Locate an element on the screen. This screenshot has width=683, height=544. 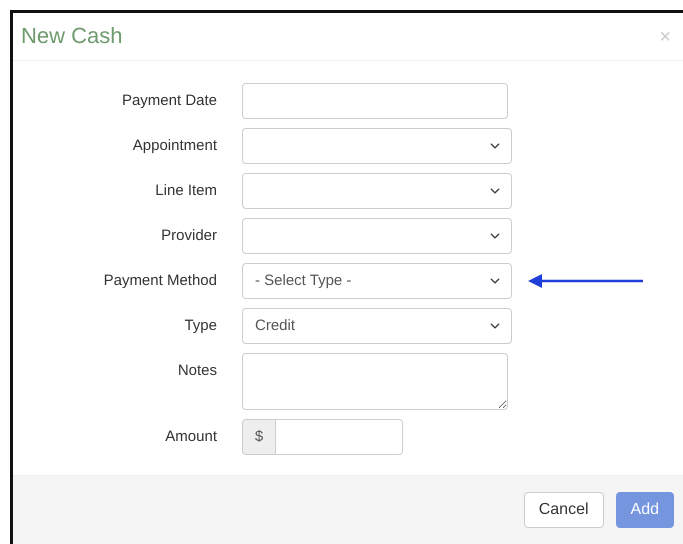
dialog-title: New Cash is located at coordinates (71, 36).